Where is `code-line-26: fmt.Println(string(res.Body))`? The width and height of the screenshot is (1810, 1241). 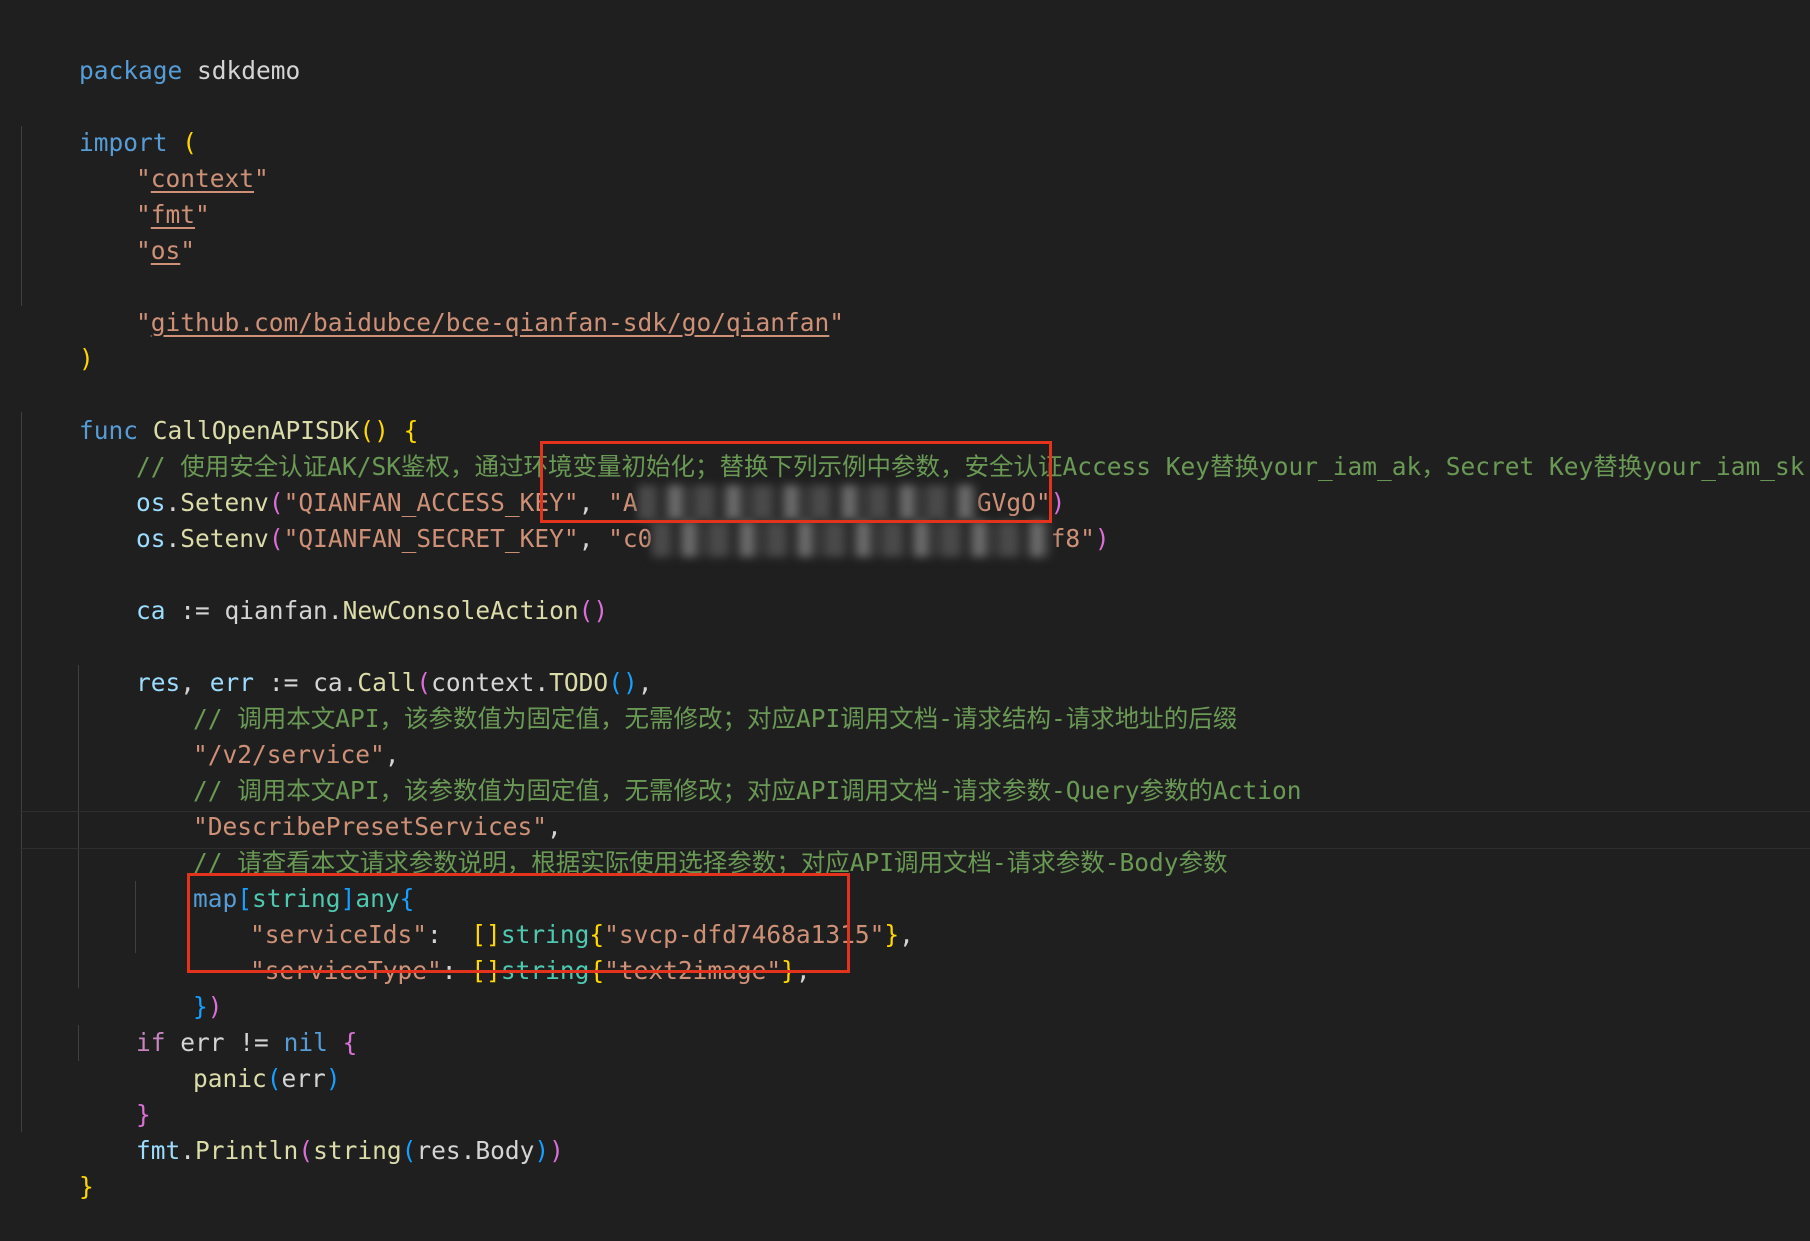
code-line-26: fmt.Println(string(res.Body)) is located at coordinates (320, 1131).